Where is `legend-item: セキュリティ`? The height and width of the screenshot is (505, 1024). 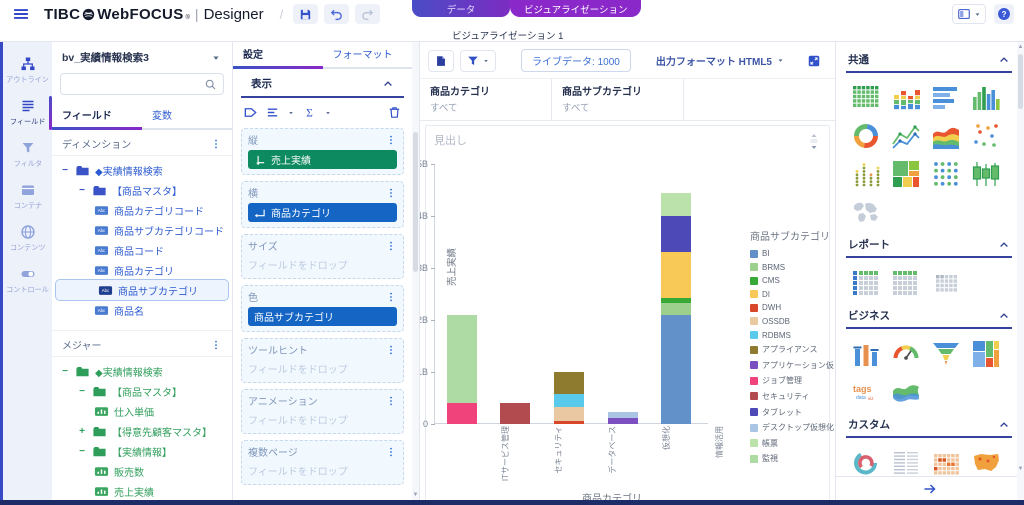 legend-item: セキュリティ is located at coordinates (792, 396).